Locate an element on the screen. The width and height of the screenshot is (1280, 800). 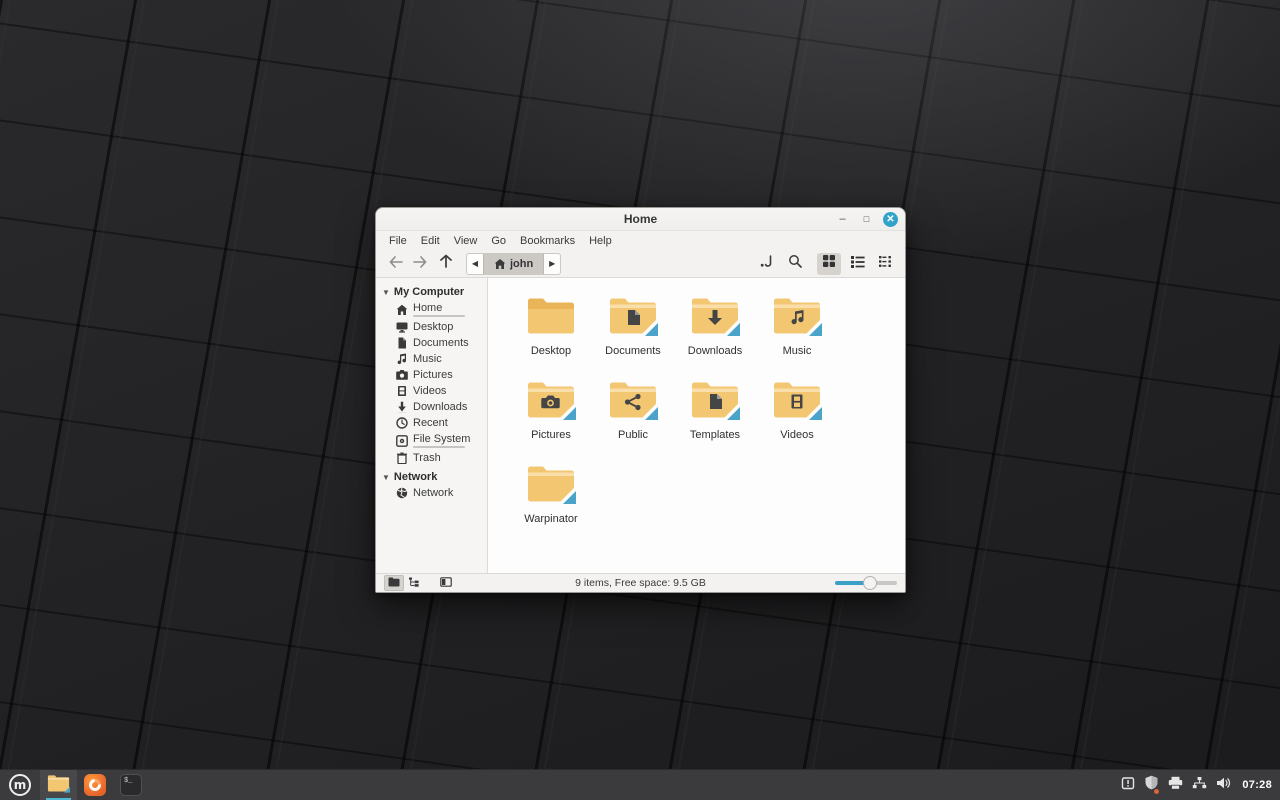
menu-view: View is located at coordinates (466, 241).